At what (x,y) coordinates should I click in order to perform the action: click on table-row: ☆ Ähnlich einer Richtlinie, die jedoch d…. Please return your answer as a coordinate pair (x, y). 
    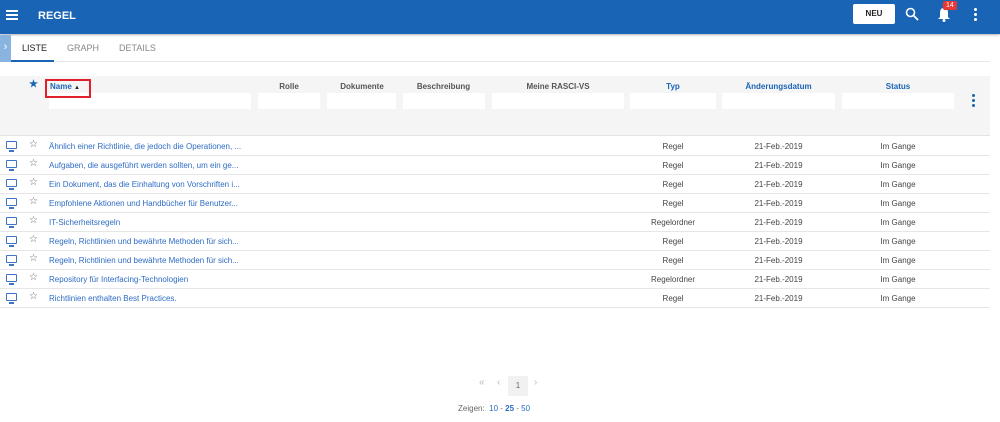
    Looking at the image, I should click on (495, 146).